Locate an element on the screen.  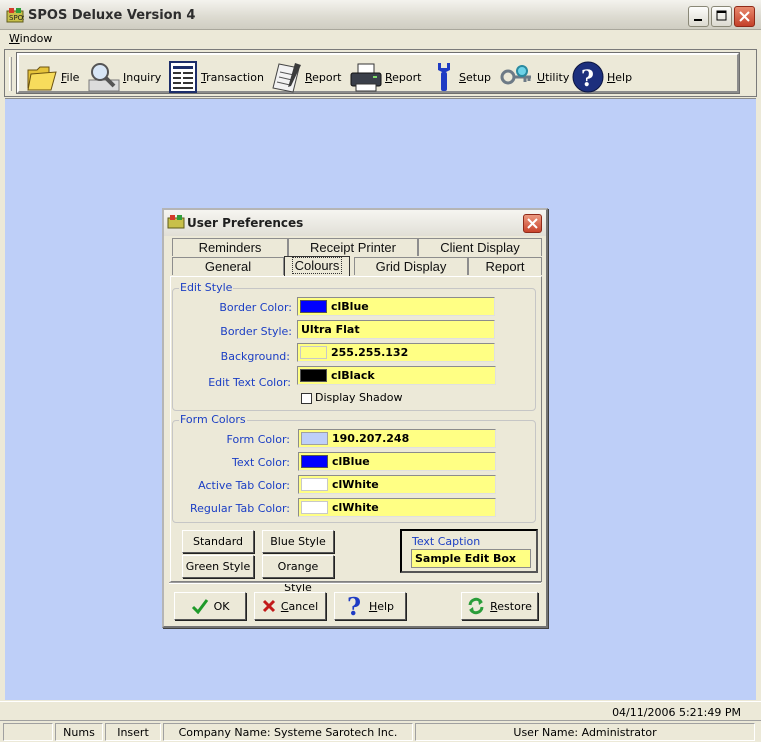
tab-colours-label: Colours is located at coordinates (317, 265).